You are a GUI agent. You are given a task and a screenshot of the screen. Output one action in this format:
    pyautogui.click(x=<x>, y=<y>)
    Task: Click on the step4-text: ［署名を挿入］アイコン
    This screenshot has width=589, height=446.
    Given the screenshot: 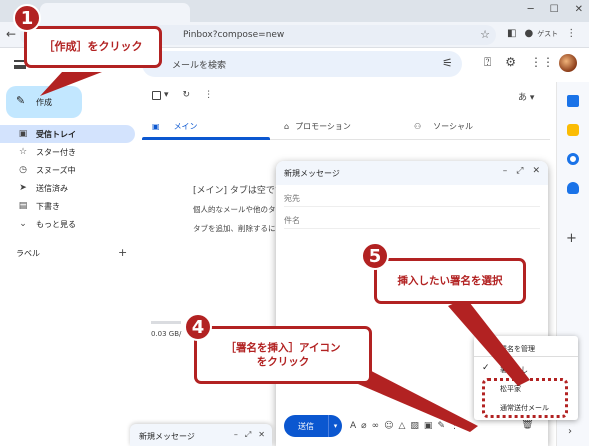 What is the action you would take?
    pyautogui.click(x=283, y=347)
    